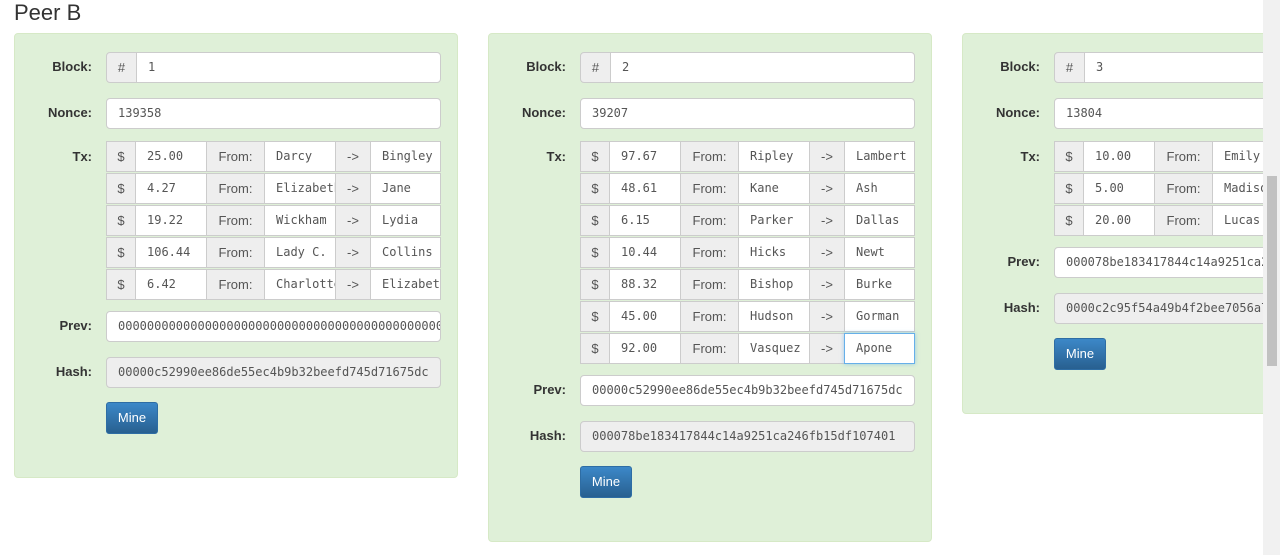 The image size is (1280, 555). I want to click on tx-amount-input: 20.00, so click(1119, 220).